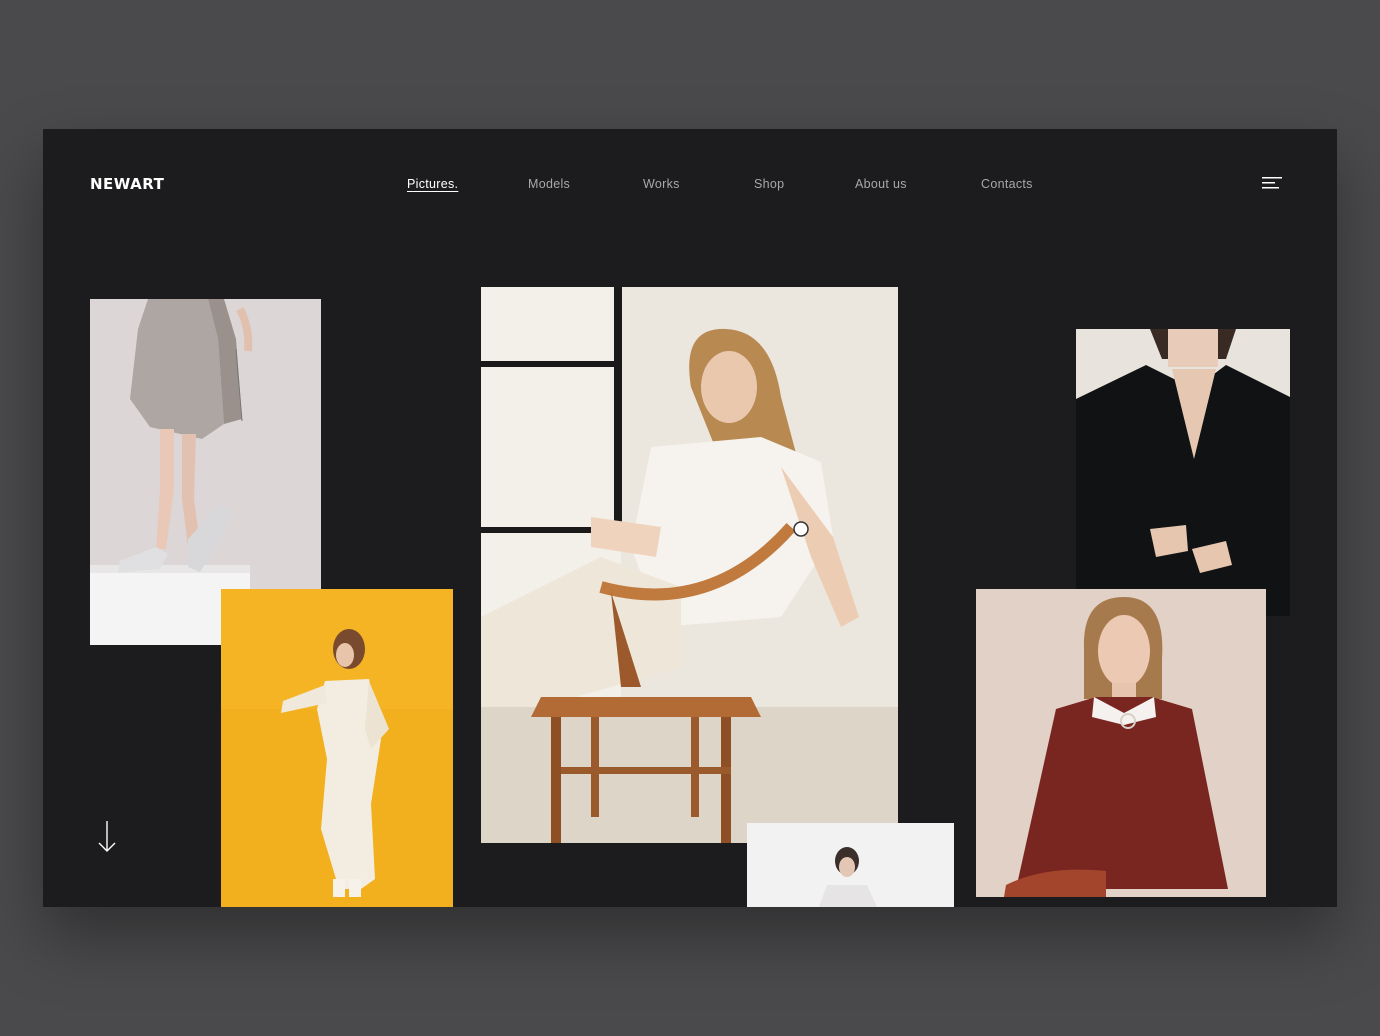  What do you see at coordinates (549, 184) in the screenshot?
I see `nav-item-models: Models` at bounding box center [549, 184].